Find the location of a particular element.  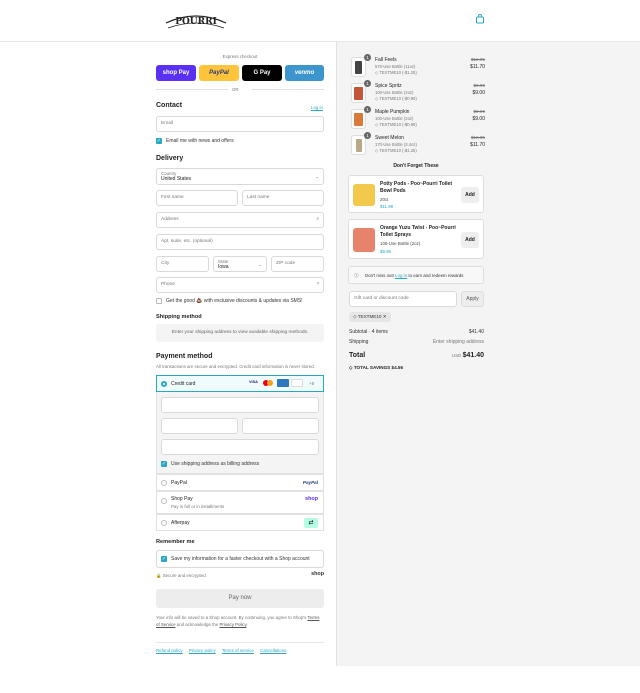

country-label: Country is located at coordinates (169, 173).